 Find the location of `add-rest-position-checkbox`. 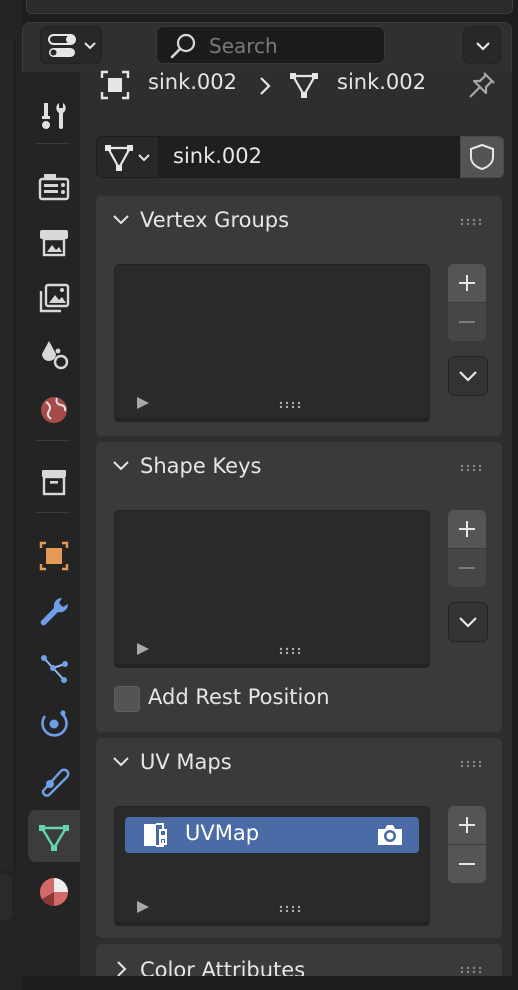

add-rest-position-checkbox is located at coordinates (127, 699).